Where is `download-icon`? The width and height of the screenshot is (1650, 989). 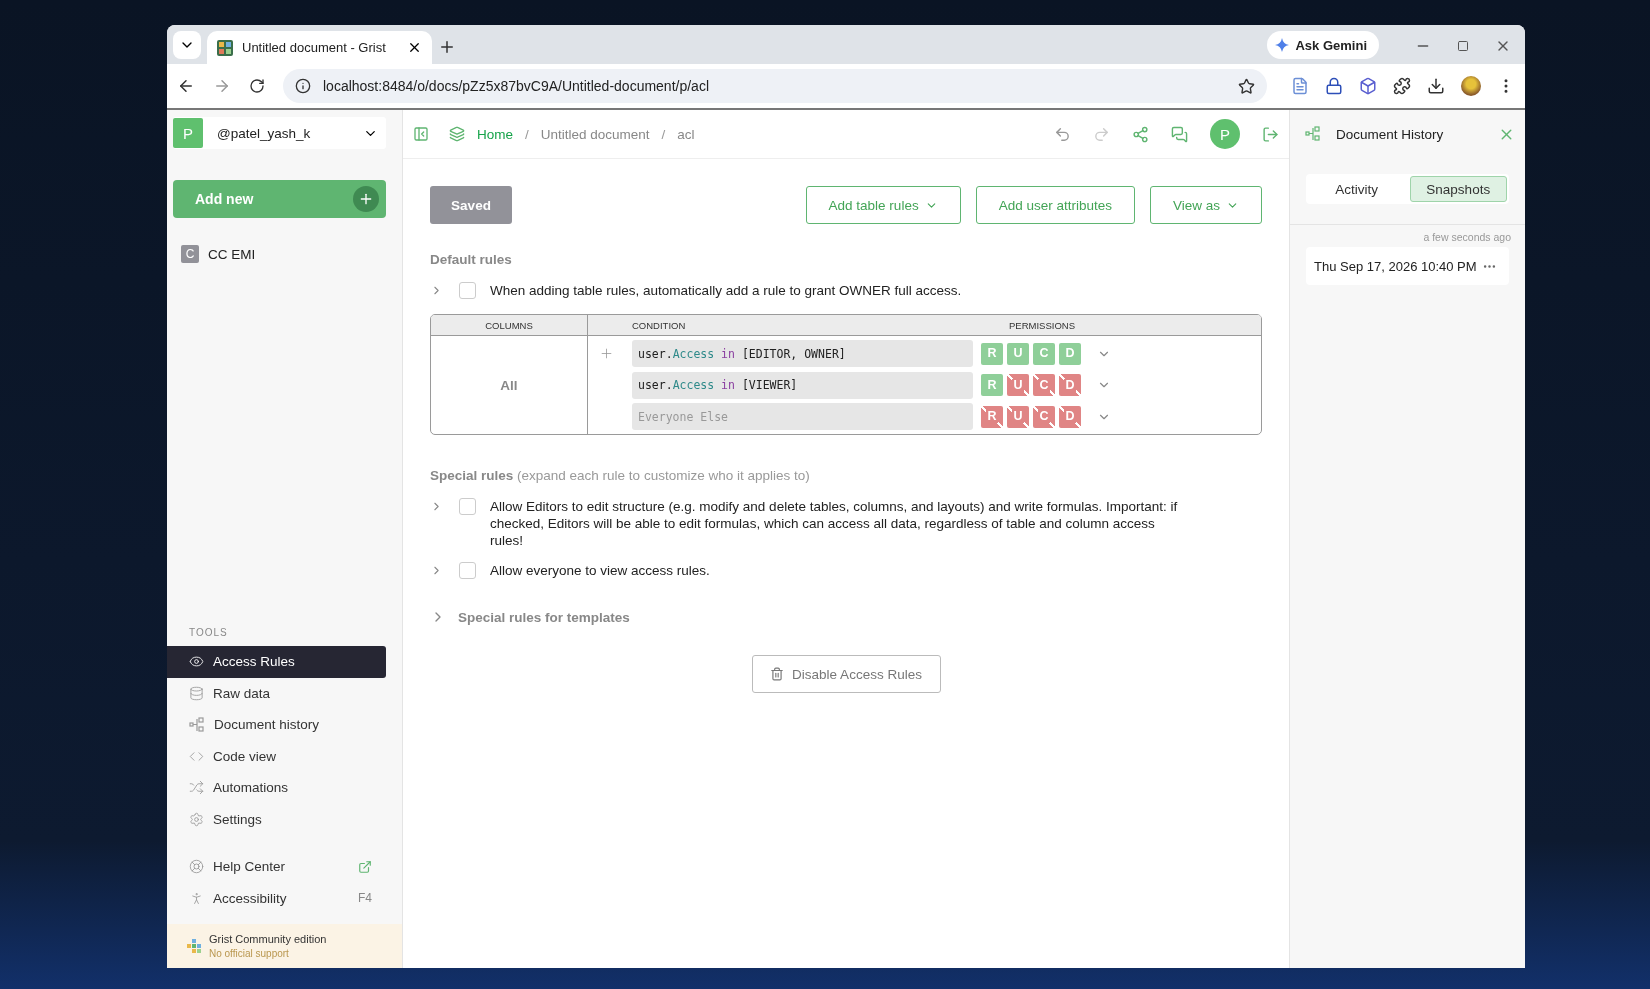 download-icon is located at coordinates (1436, 86).